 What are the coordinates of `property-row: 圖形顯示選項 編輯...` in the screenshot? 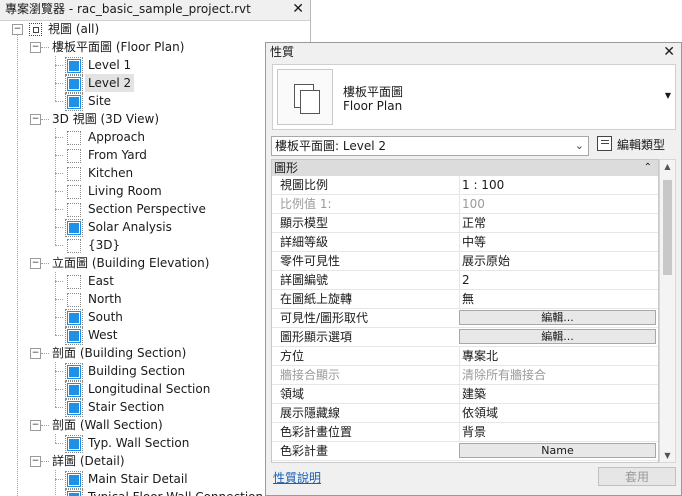 It's located at (465, 337).